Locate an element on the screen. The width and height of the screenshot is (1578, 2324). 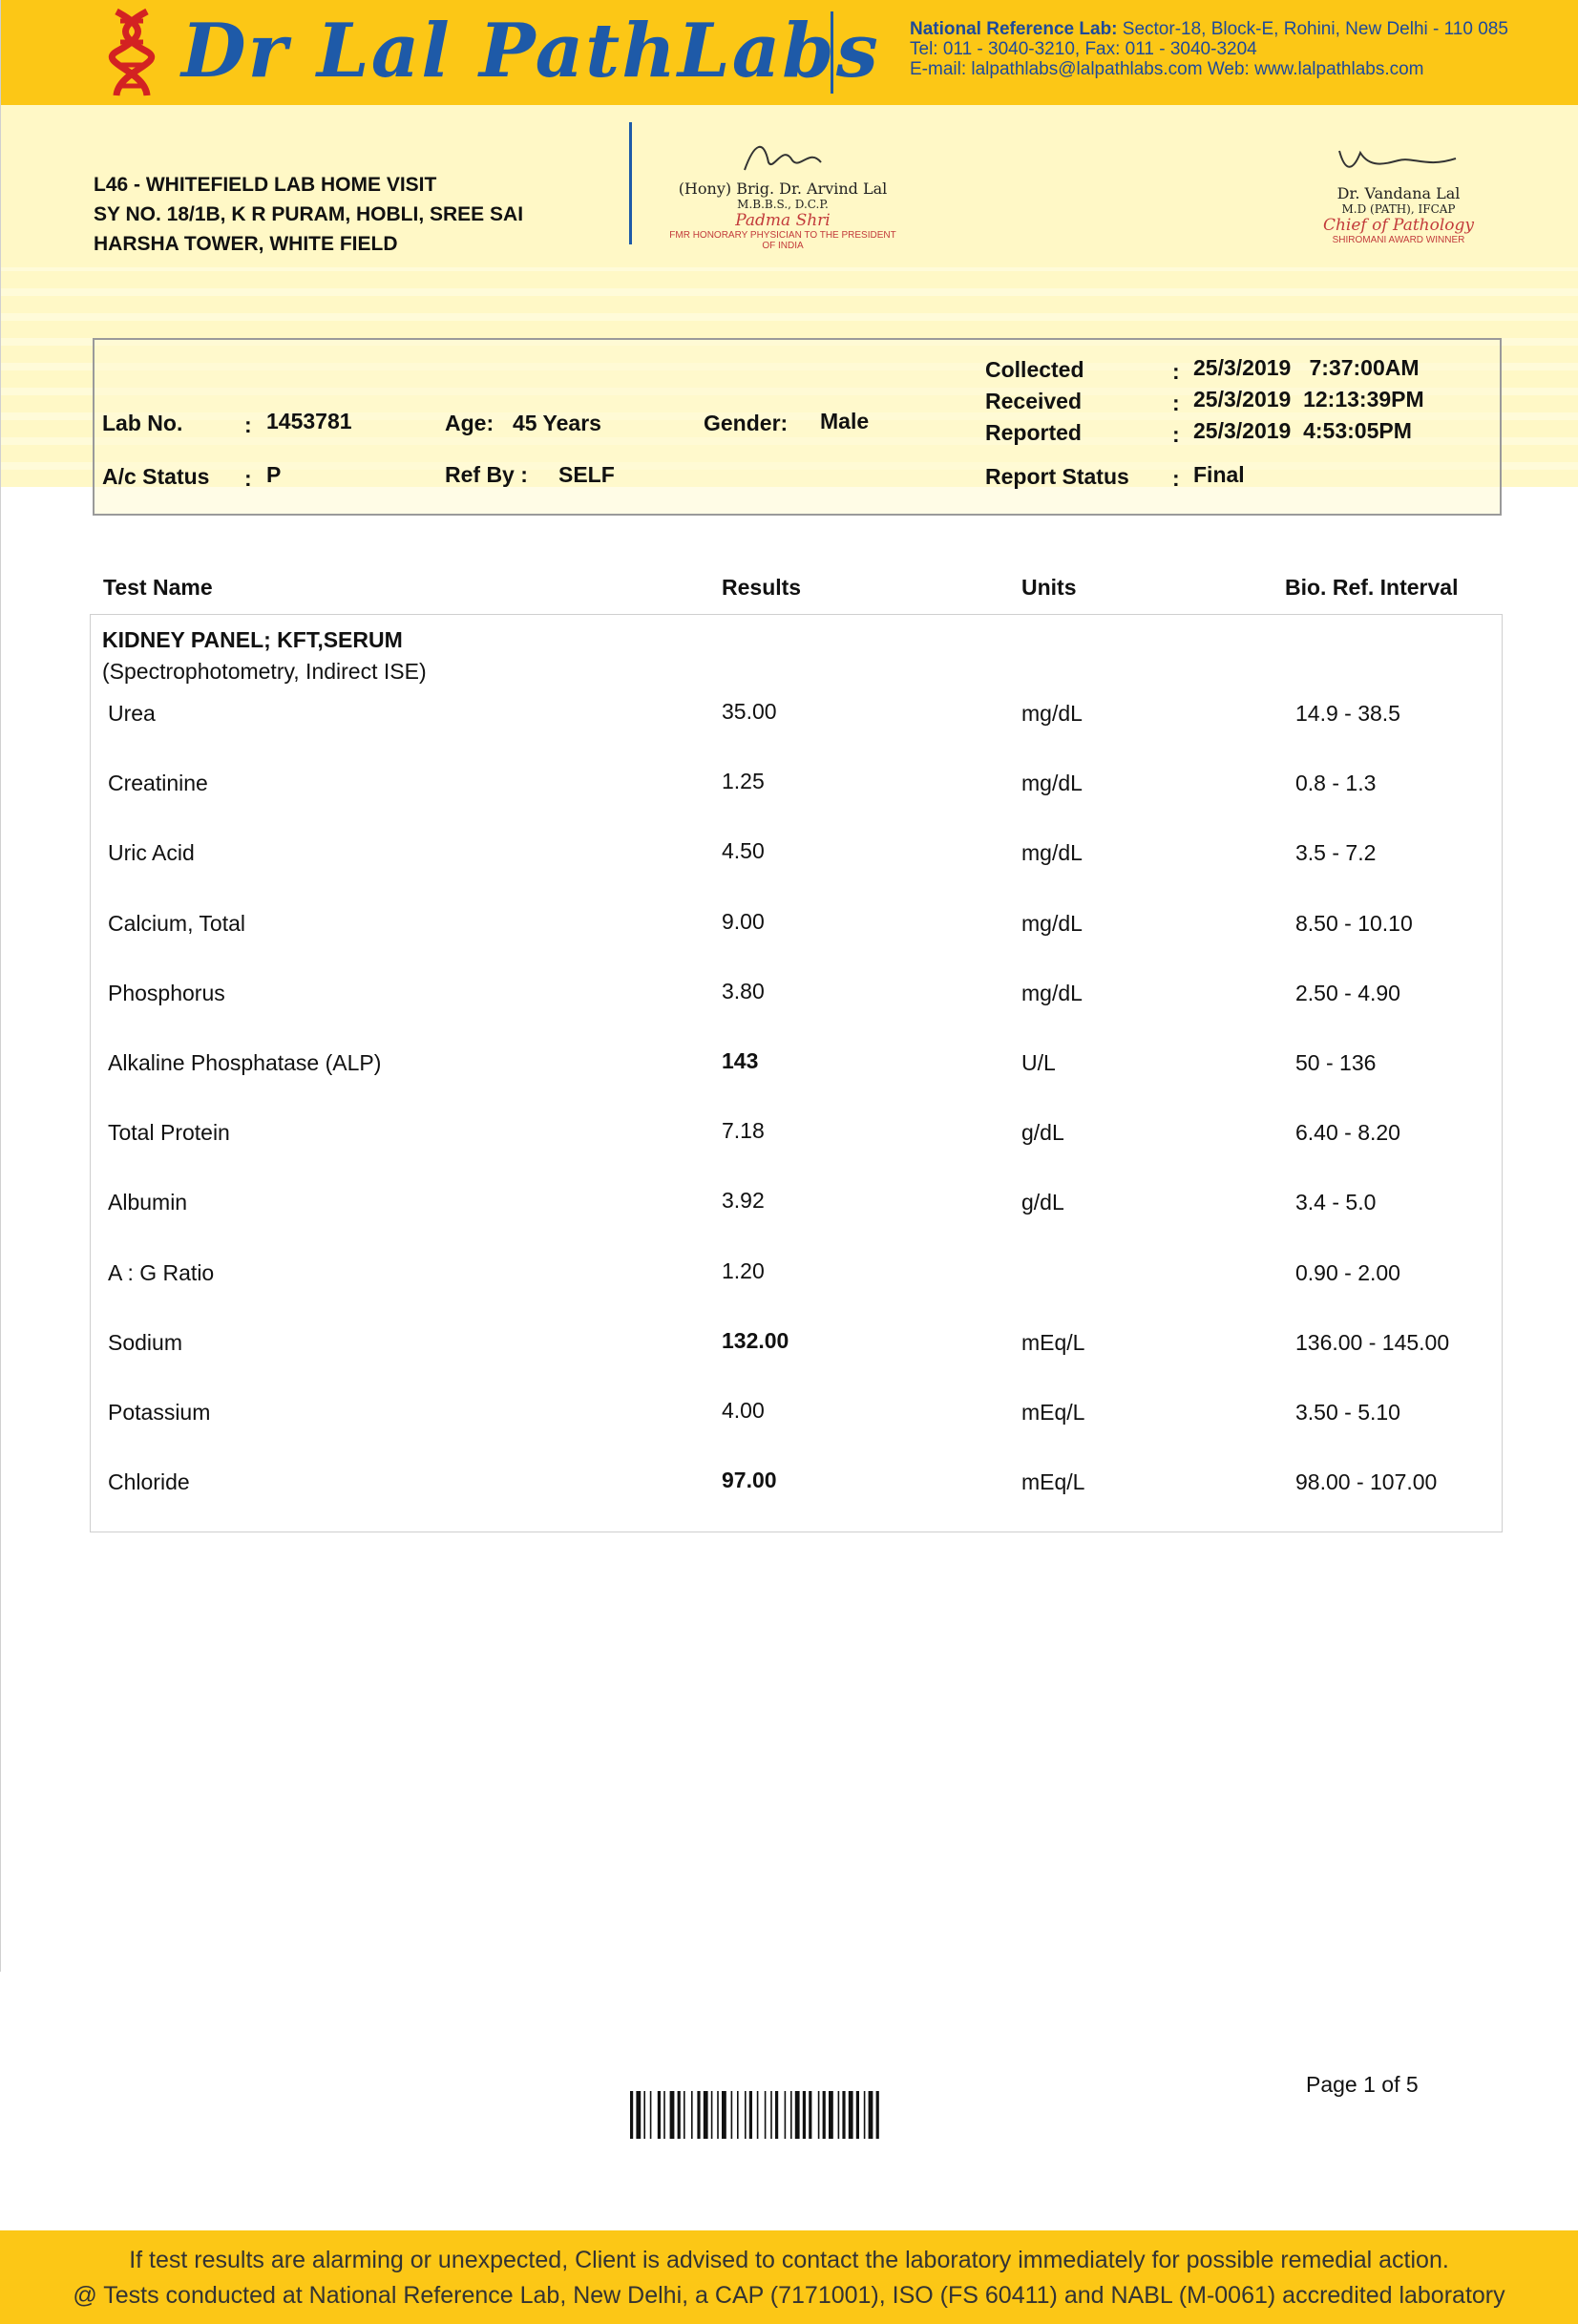
ac-status-label: A/c Status is located at coordinates (156, 476).